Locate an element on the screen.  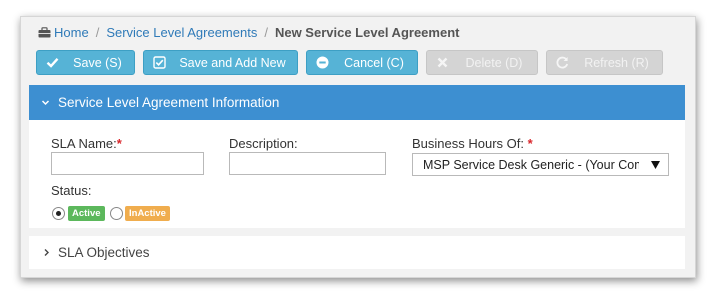
breadcrumb-home-link: Home is located at coordinates (71, 32).